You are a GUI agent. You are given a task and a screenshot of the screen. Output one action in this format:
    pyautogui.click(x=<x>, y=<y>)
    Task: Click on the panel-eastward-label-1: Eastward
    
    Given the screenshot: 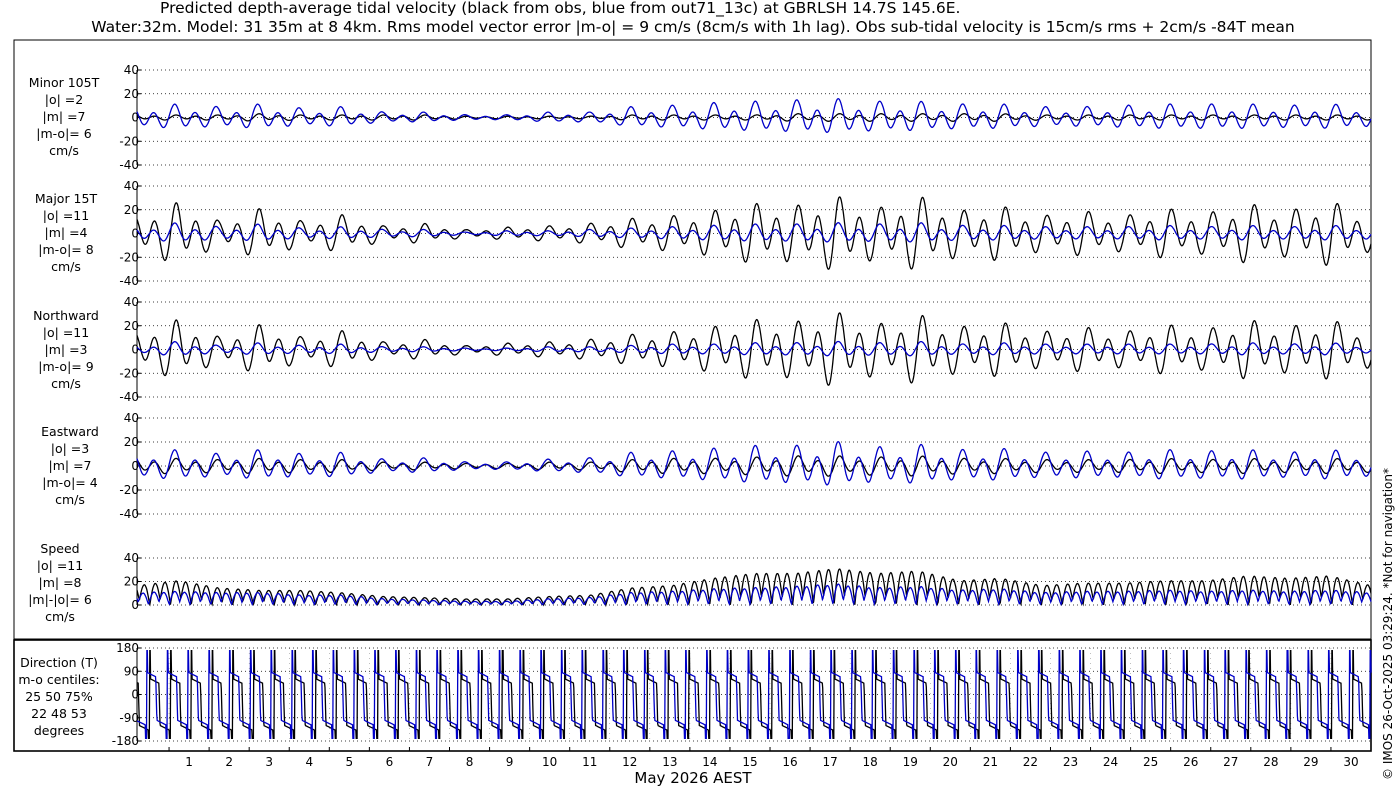 What is the action you would take?
    pyautogui.click(x=70, y=431)
    